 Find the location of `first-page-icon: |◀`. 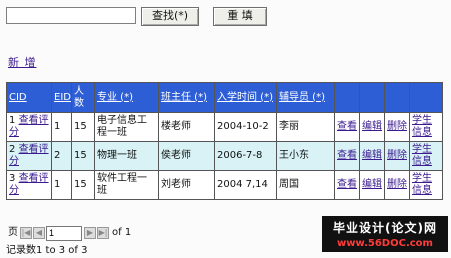

first-page-icon: |◀ is located at coordinates (26, 233).